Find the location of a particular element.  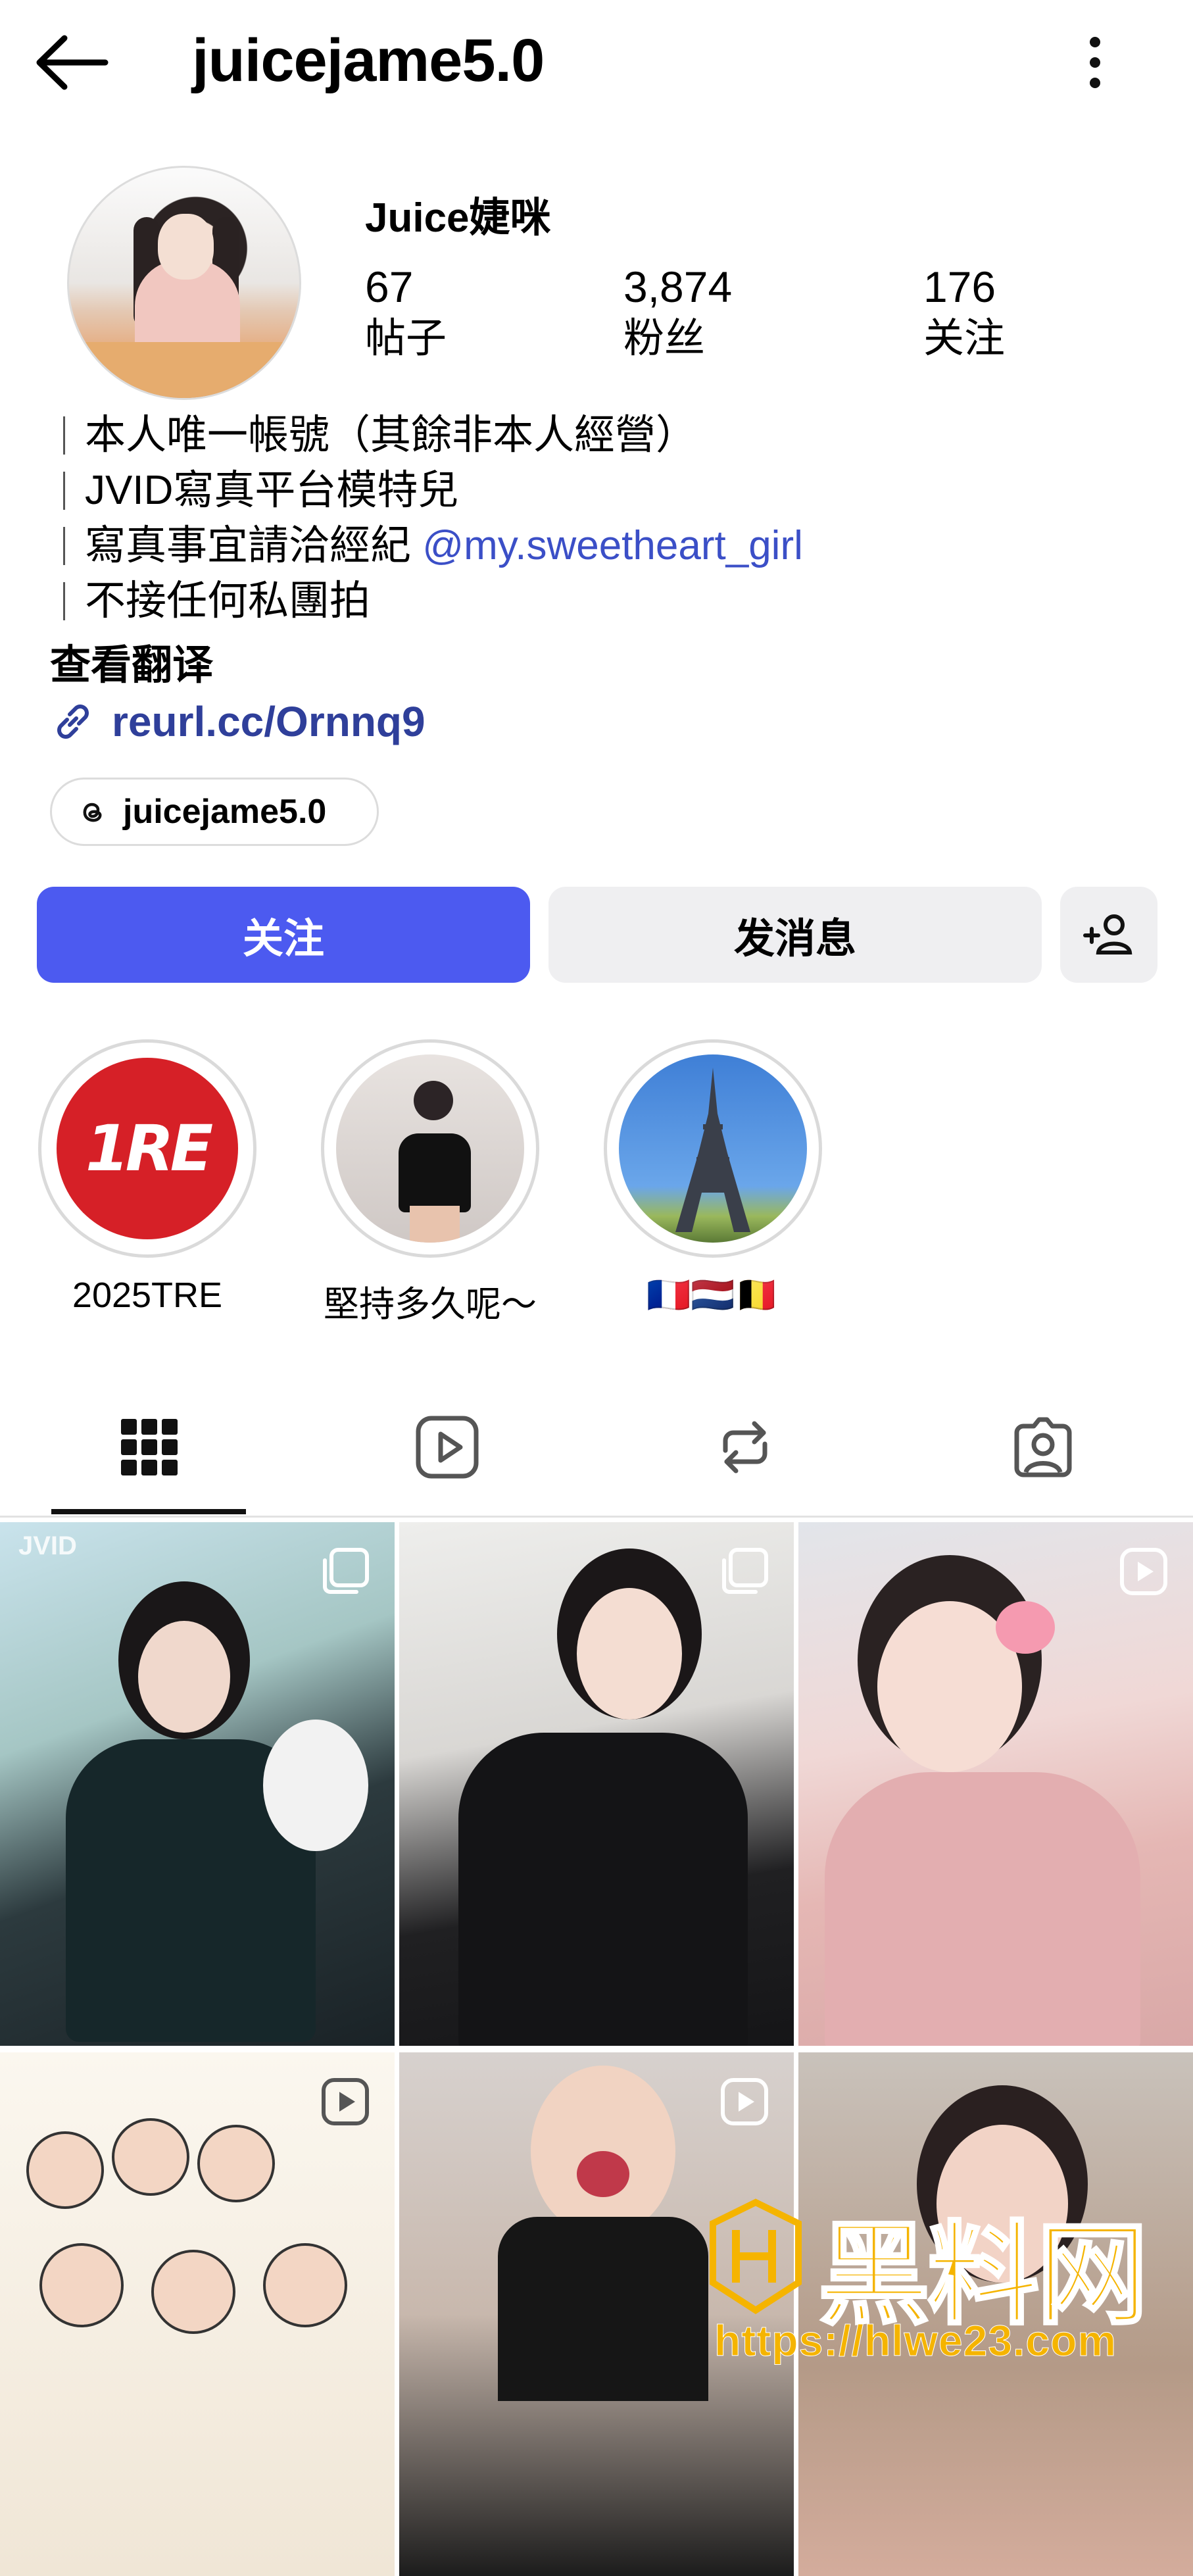

reels-icon is located at coordinates (447, 1447).